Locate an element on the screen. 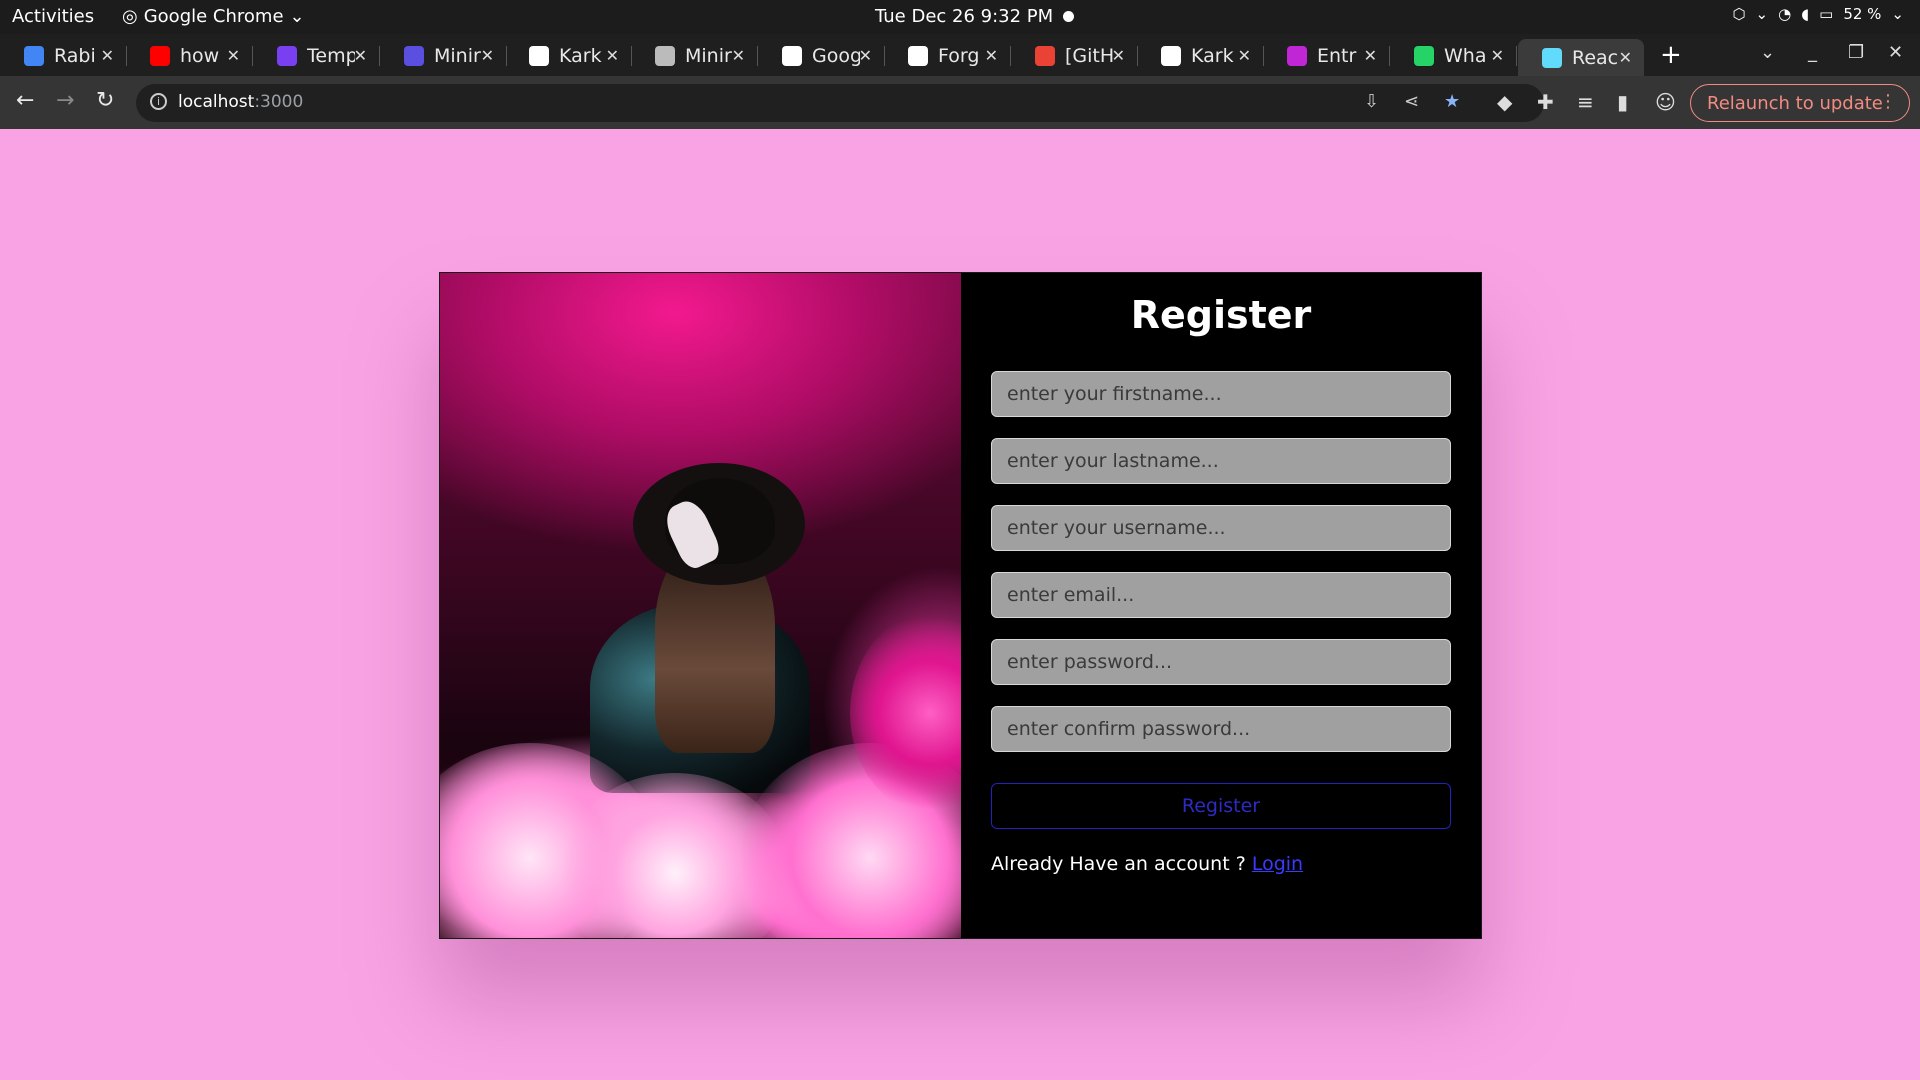 This screenshot has width=1920, height=1080. browser-tab: Entr ✕ is located at coordinates (1326, 55).